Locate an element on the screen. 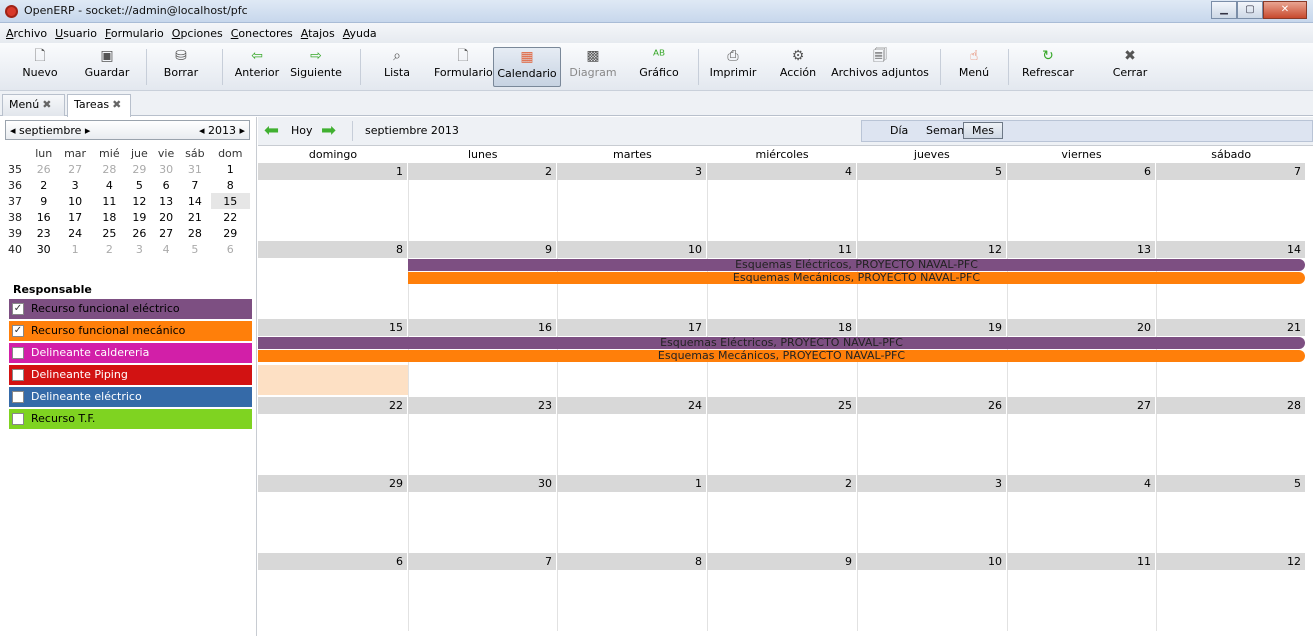 This screenshot has width=1313, height=636. day-cell: 29 is located at coordinates (332, 483).